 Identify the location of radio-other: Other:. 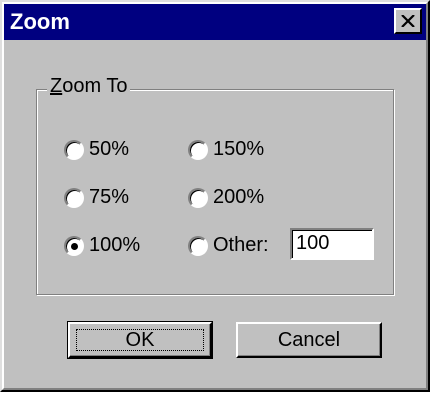
(228, 245).